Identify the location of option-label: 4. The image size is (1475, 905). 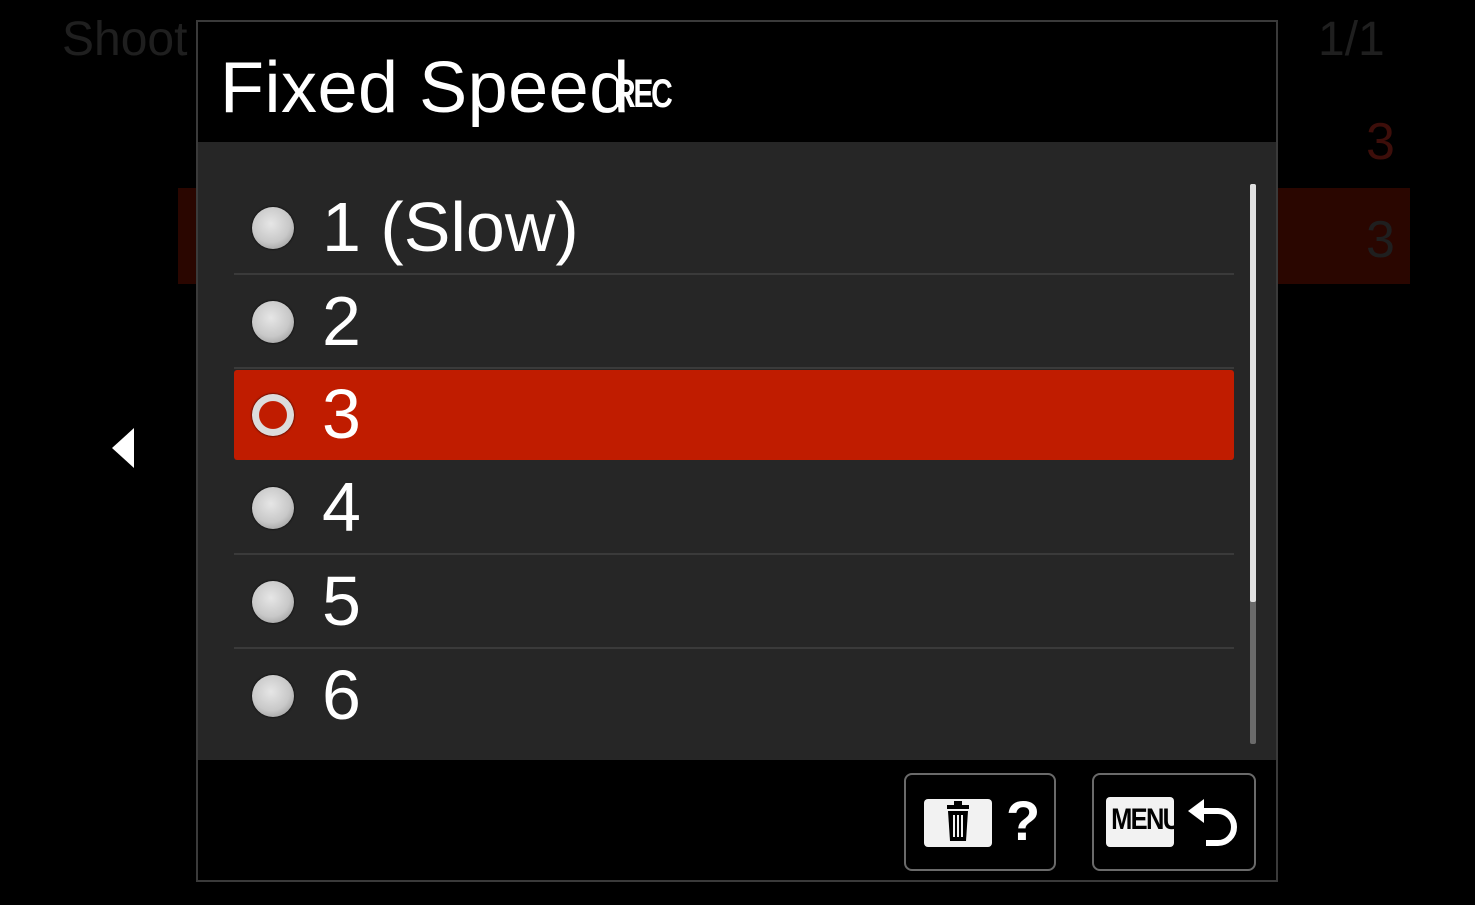
(341, 507).